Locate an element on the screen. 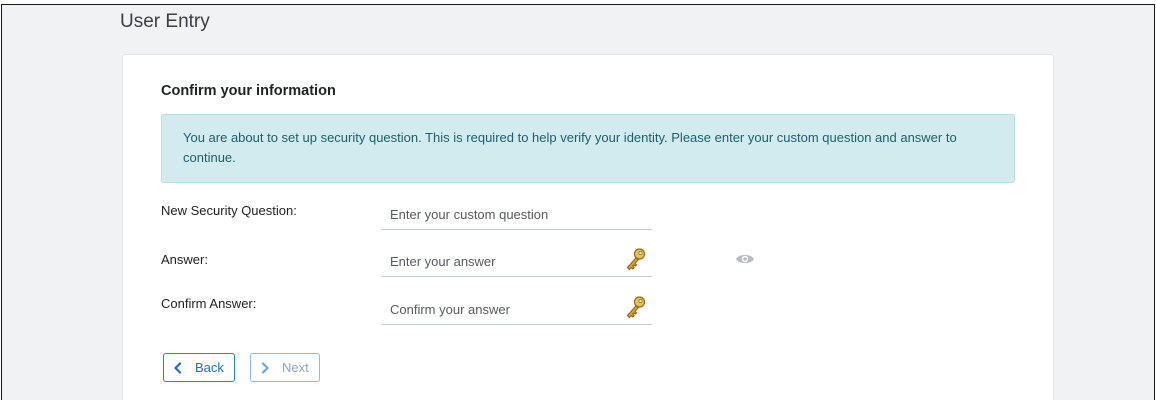 The height and width of the screenshot is (400, 1156). security-question-field is located at coordinates (517, 215).